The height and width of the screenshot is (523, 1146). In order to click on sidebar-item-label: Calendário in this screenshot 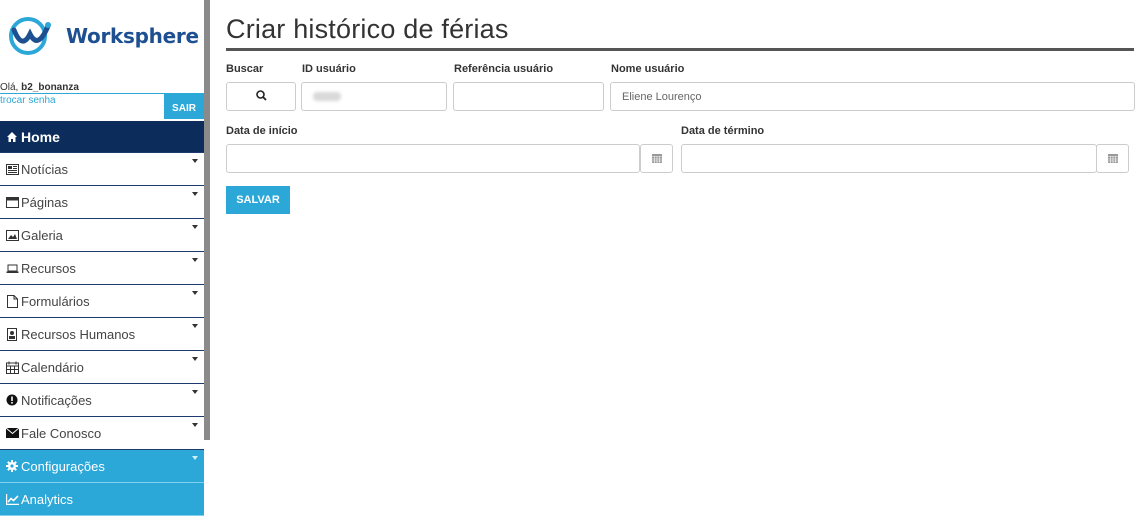, I will do `click(52, 367)`.